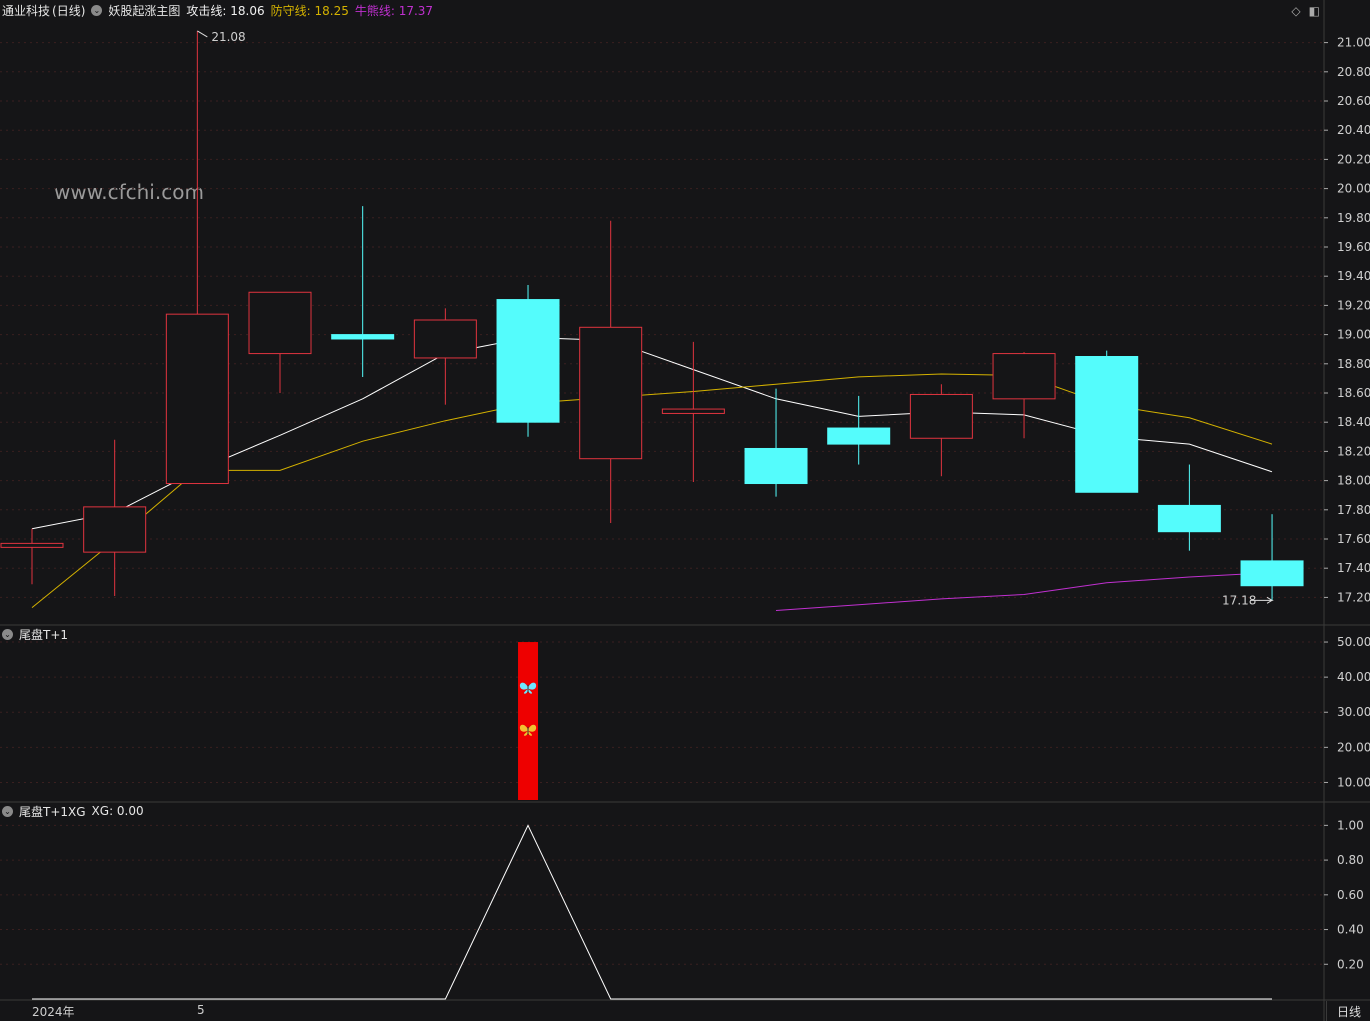  I want to click on y-tick-label: 20.40, so click(1353, 130).